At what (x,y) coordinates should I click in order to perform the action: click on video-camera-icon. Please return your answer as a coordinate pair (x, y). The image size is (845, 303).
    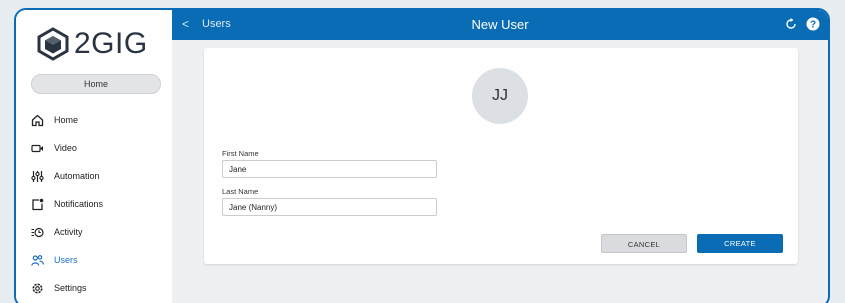
    Looking at the image, I should click on (37, 148).